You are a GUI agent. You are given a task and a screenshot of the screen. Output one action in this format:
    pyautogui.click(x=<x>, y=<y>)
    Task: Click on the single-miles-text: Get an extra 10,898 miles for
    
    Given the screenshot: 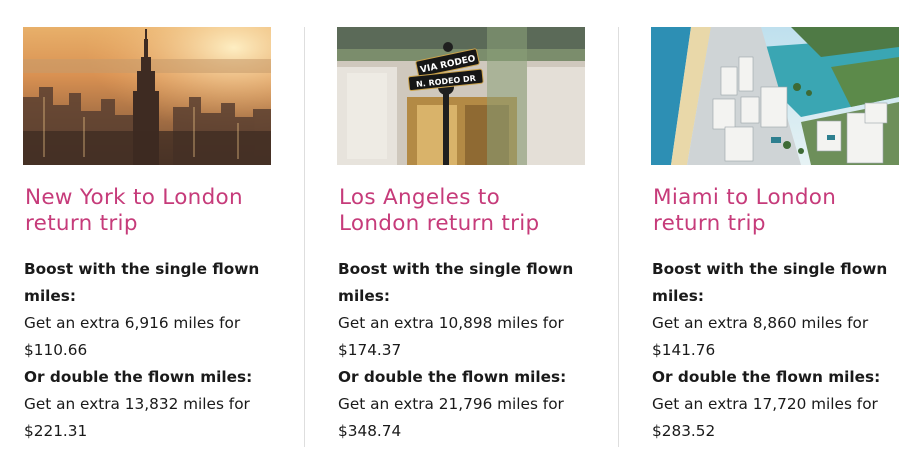 What is the action you would take?
    pyautogui.click(x=451, y=323)
    